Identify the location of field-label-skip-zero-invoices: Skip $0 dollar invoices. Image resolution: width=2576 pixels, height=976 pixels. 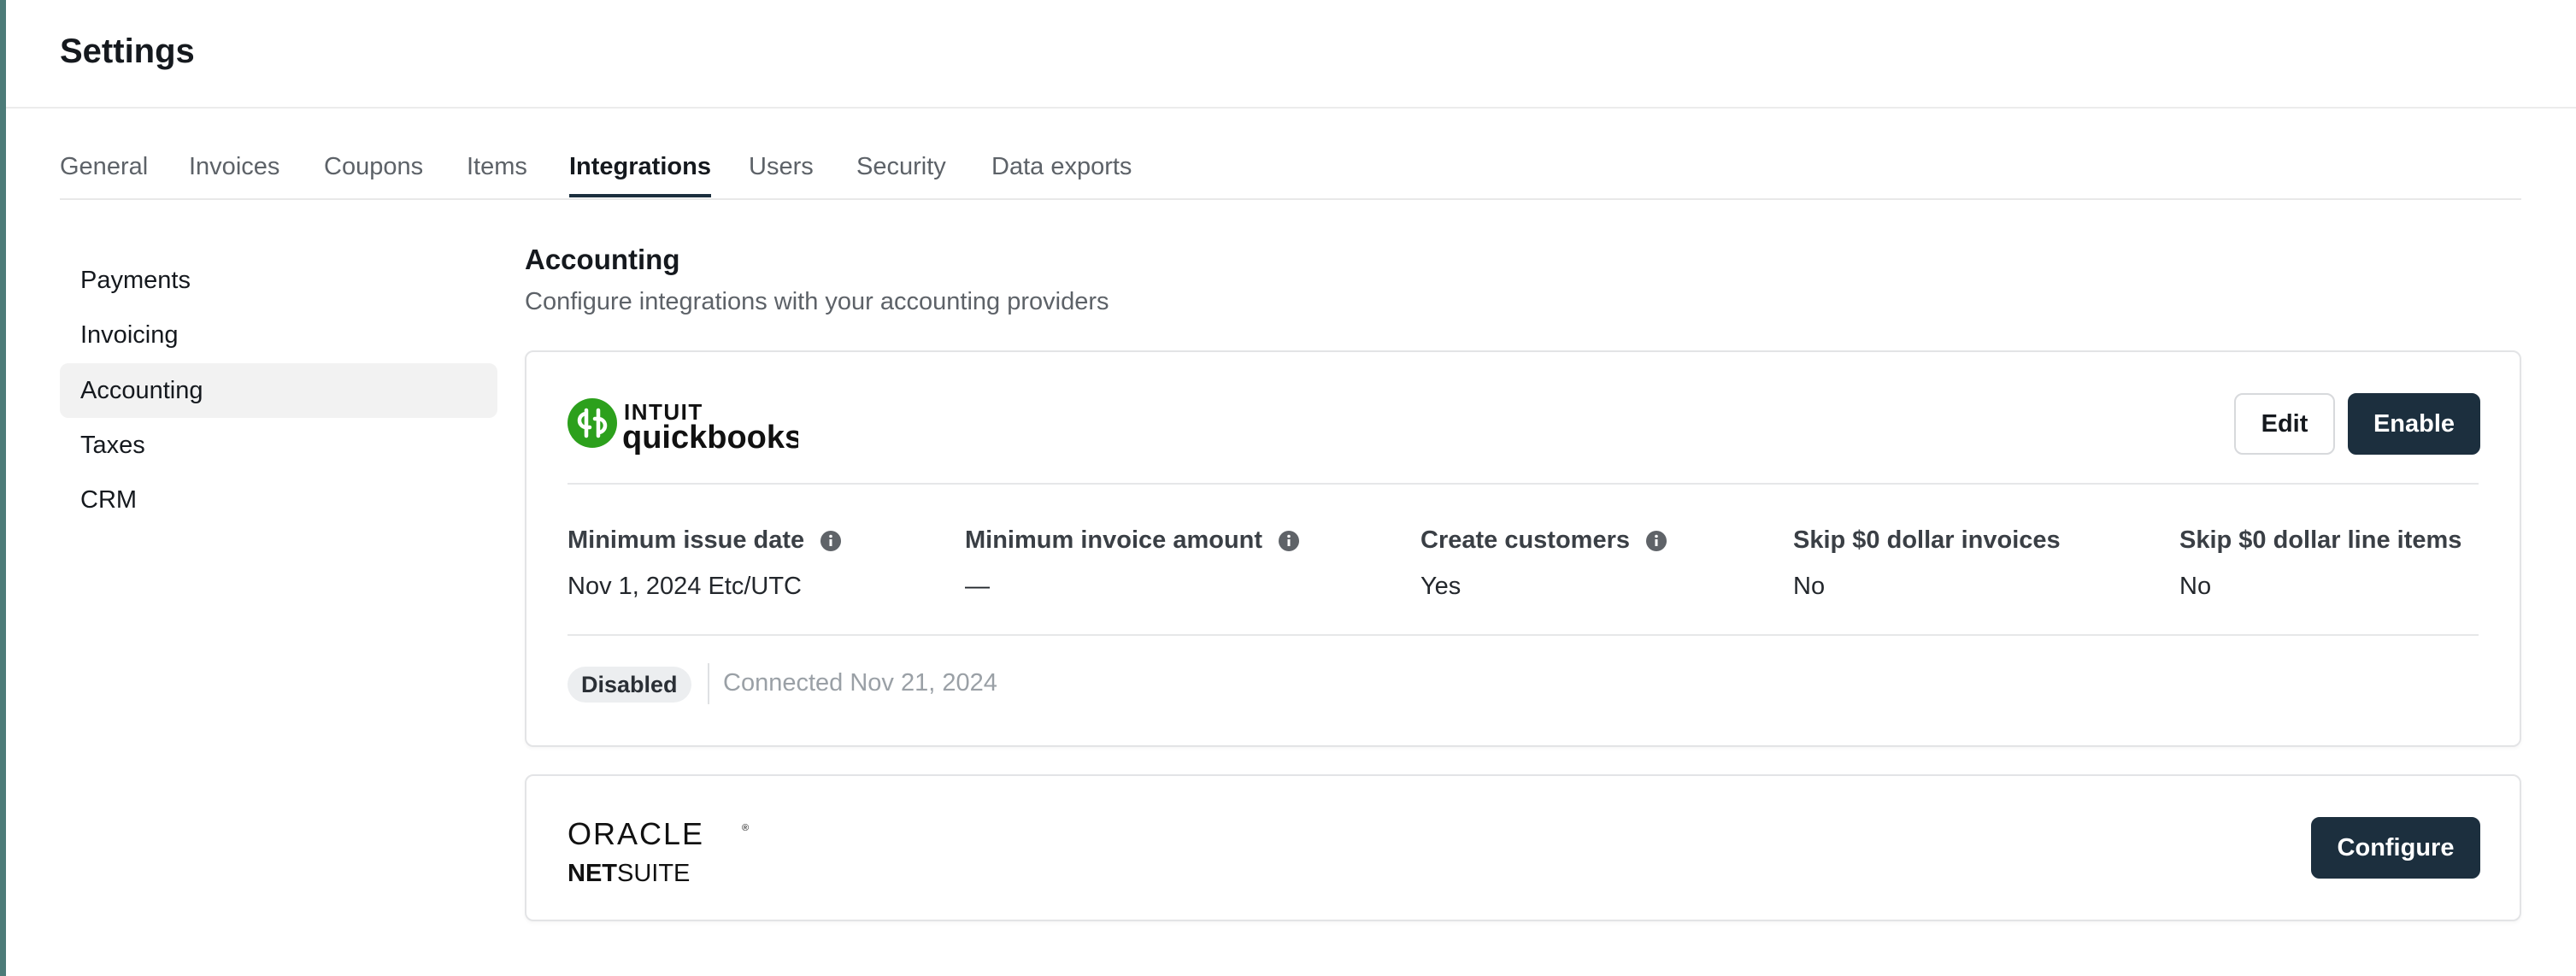
(1927, 540).